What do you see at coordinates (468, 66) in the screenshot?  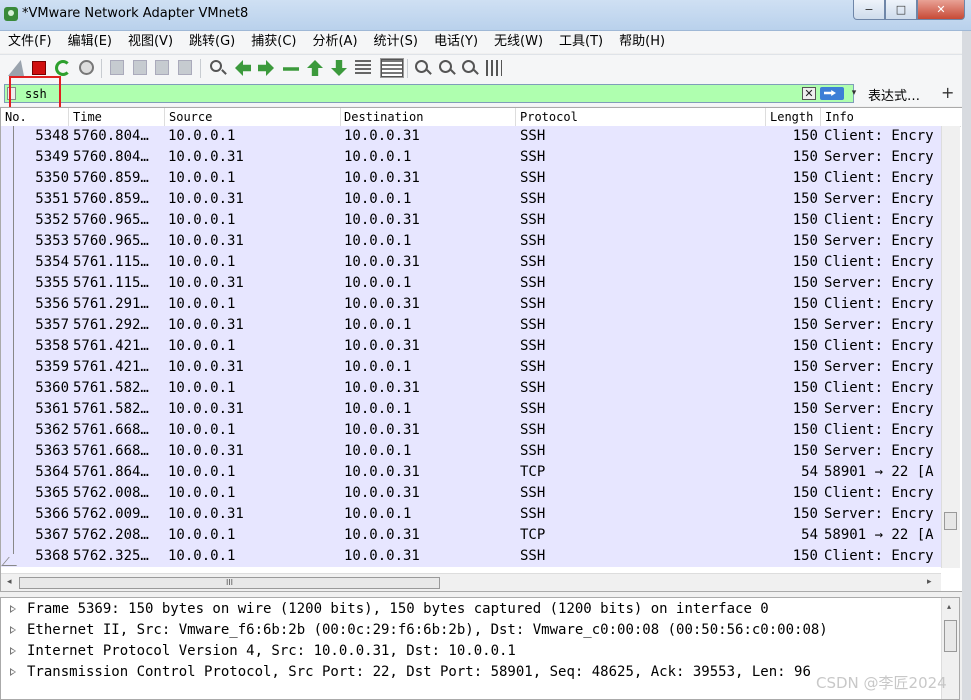 I see `zoom-normal-icon` at bounding box center [468, 66].